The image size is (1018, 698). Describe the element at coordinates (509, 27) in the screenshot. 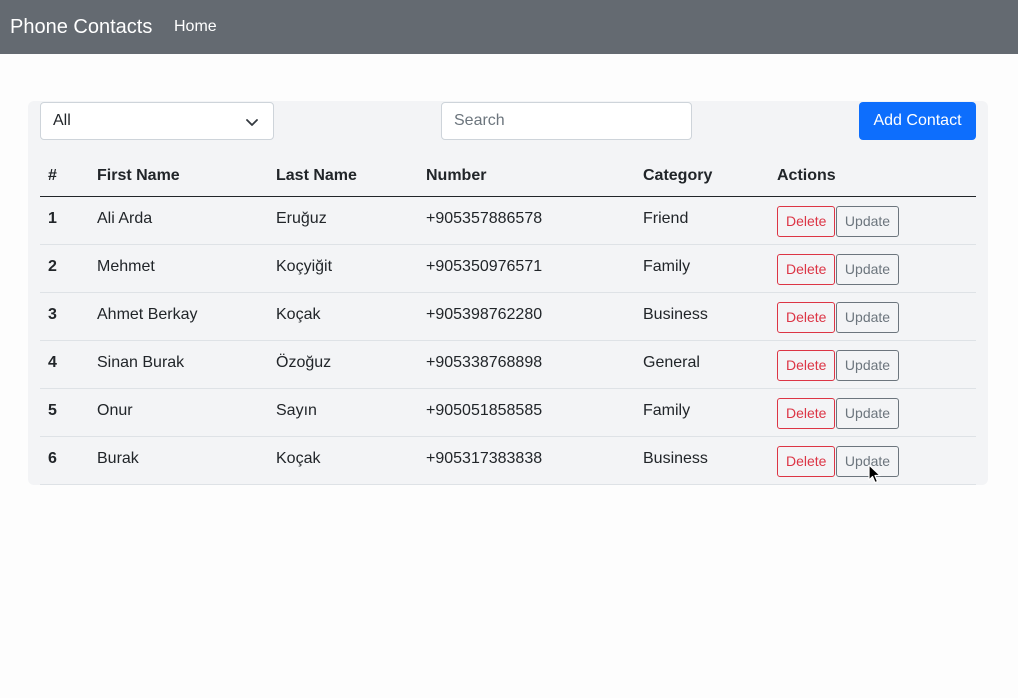

I see `navbar: Phone Contacts Home` at that location.